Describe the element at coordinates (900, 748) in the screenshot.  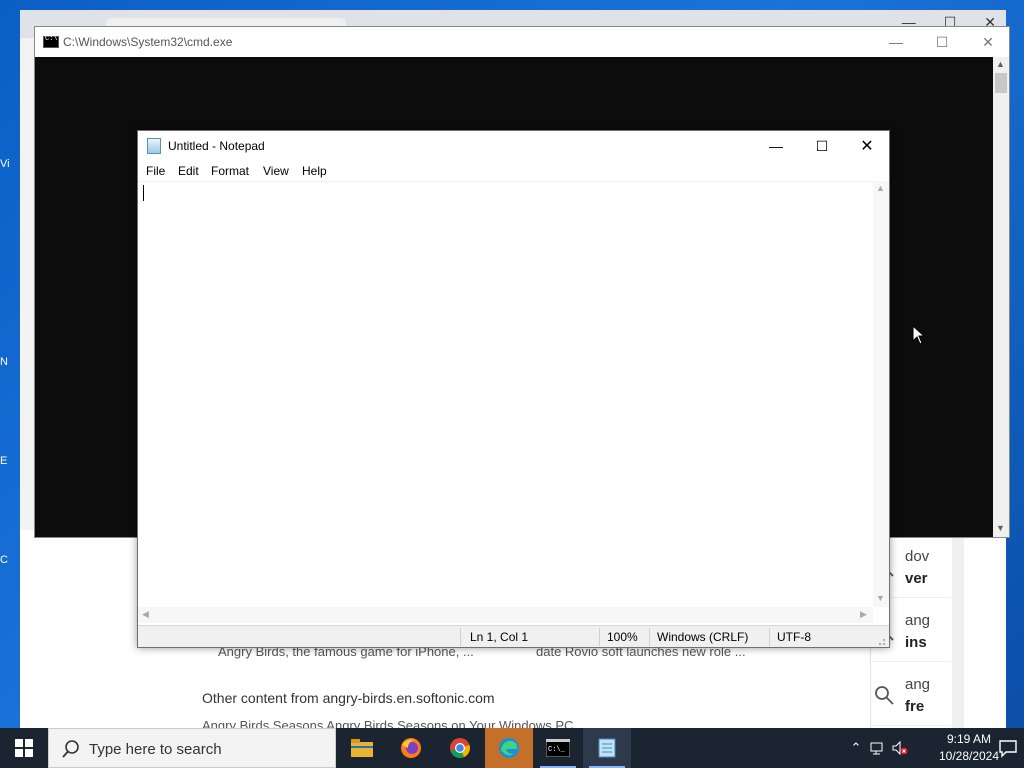
I see `volume-muted-icon` at that location.